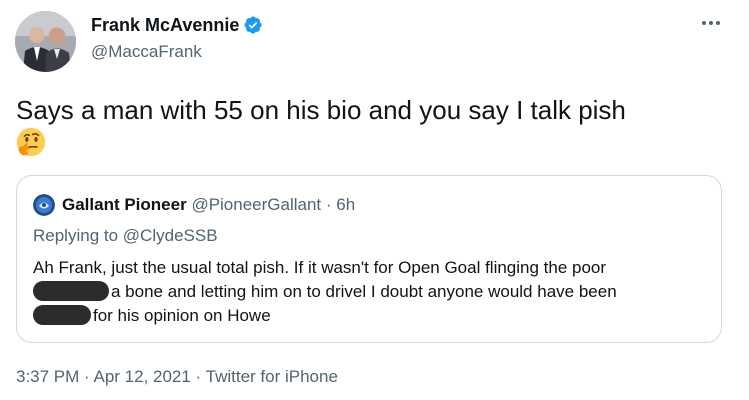 The height and width of the screenshot is (400, 749). Describe the element at coordinates (256, 204) in the screenshot. I see `quoted-handle: @PioneerGallant` at that location.